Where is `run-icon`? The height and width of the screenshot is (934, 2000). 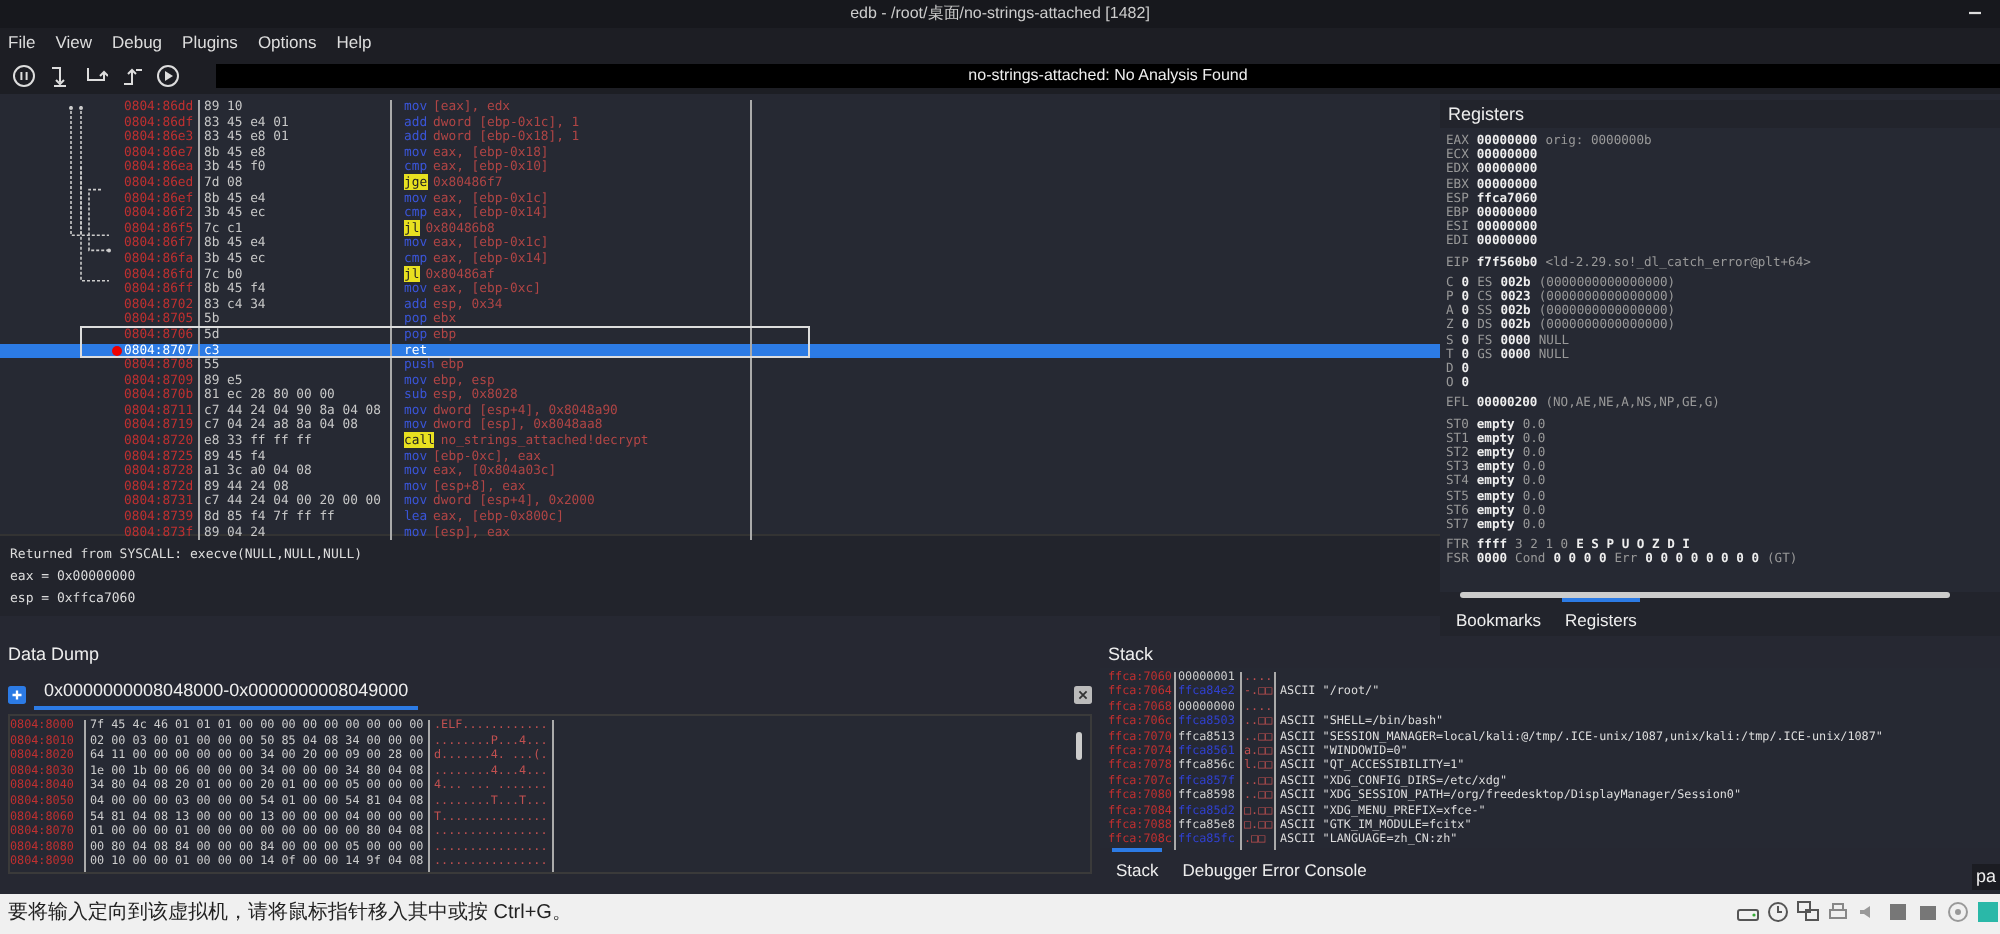 run-icon is located at coordinates (168, 75).